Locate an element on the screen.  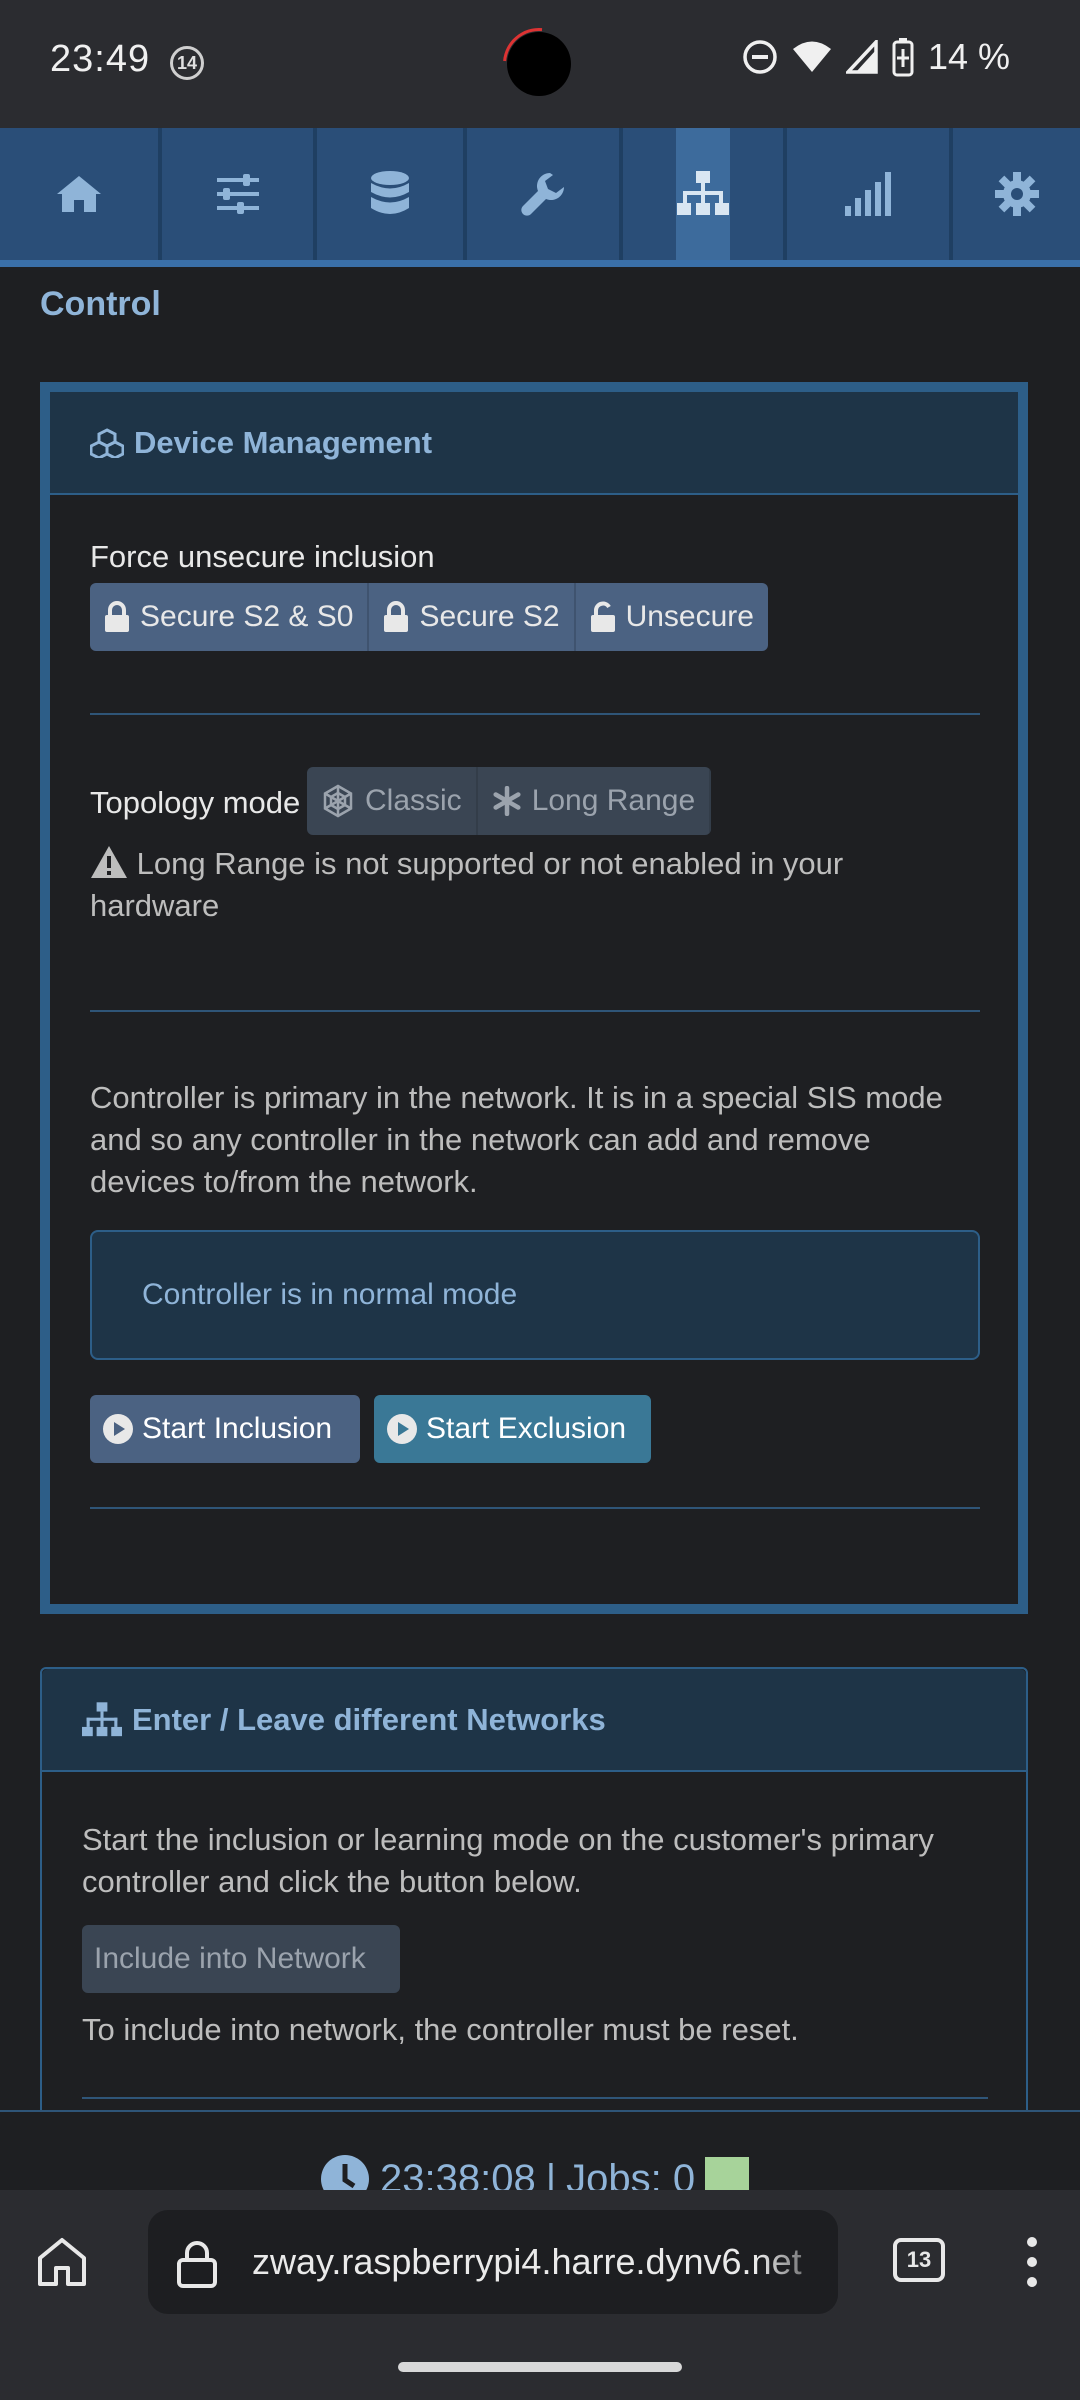
spiderweb-icon is located at coordinates (338, 801).